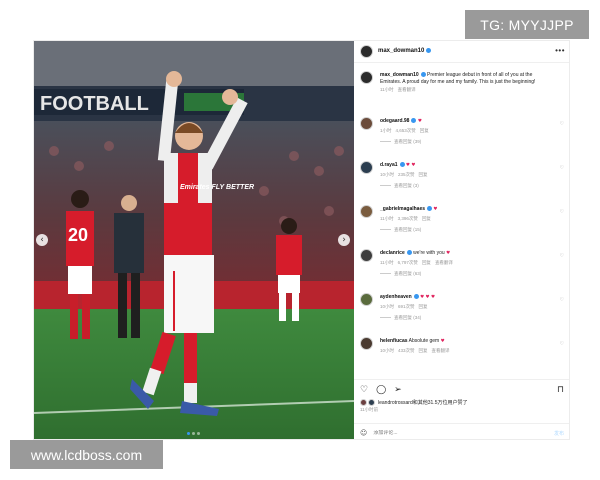 This screenshot has width=600, height=480. What do you see at coordinates (217, 187) in the screenshot?
I see `jersey-text: Emirates FLY BETTER` at bounding box center [217, 187].